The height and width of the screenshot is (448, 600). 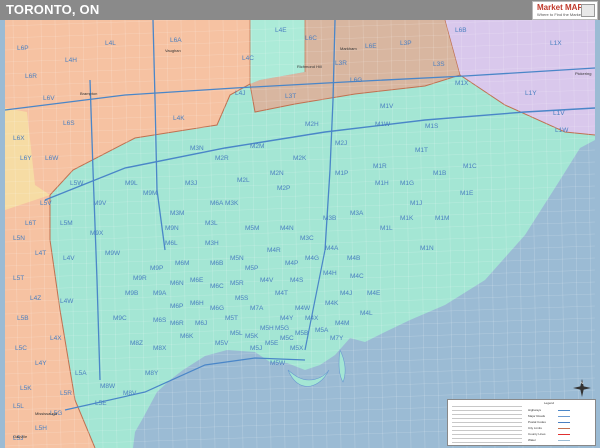 I want to click on postal-code-label: L6Y, so click(x=26, y=158).